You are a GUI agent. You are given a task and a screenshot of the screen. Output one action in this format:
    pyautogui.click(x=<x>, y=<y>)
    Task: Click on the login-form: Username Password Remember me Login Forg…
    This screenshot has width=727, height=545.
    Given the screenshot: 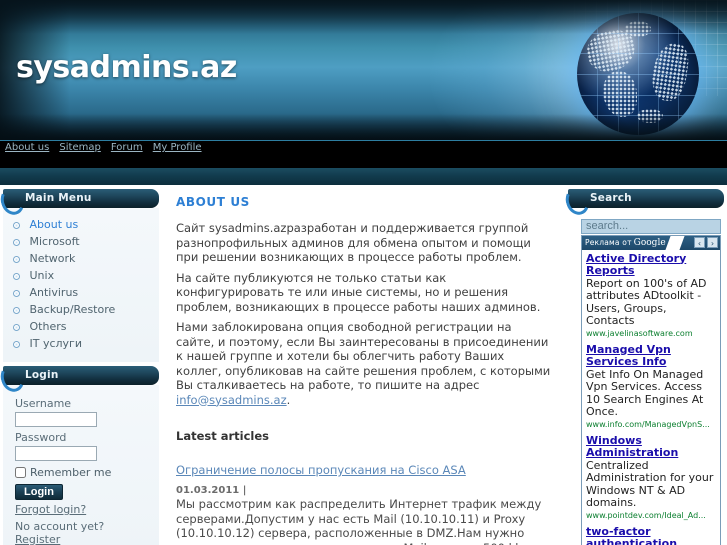 What is the action you would take?
    pyautogui.click(x=81, y=468)
    